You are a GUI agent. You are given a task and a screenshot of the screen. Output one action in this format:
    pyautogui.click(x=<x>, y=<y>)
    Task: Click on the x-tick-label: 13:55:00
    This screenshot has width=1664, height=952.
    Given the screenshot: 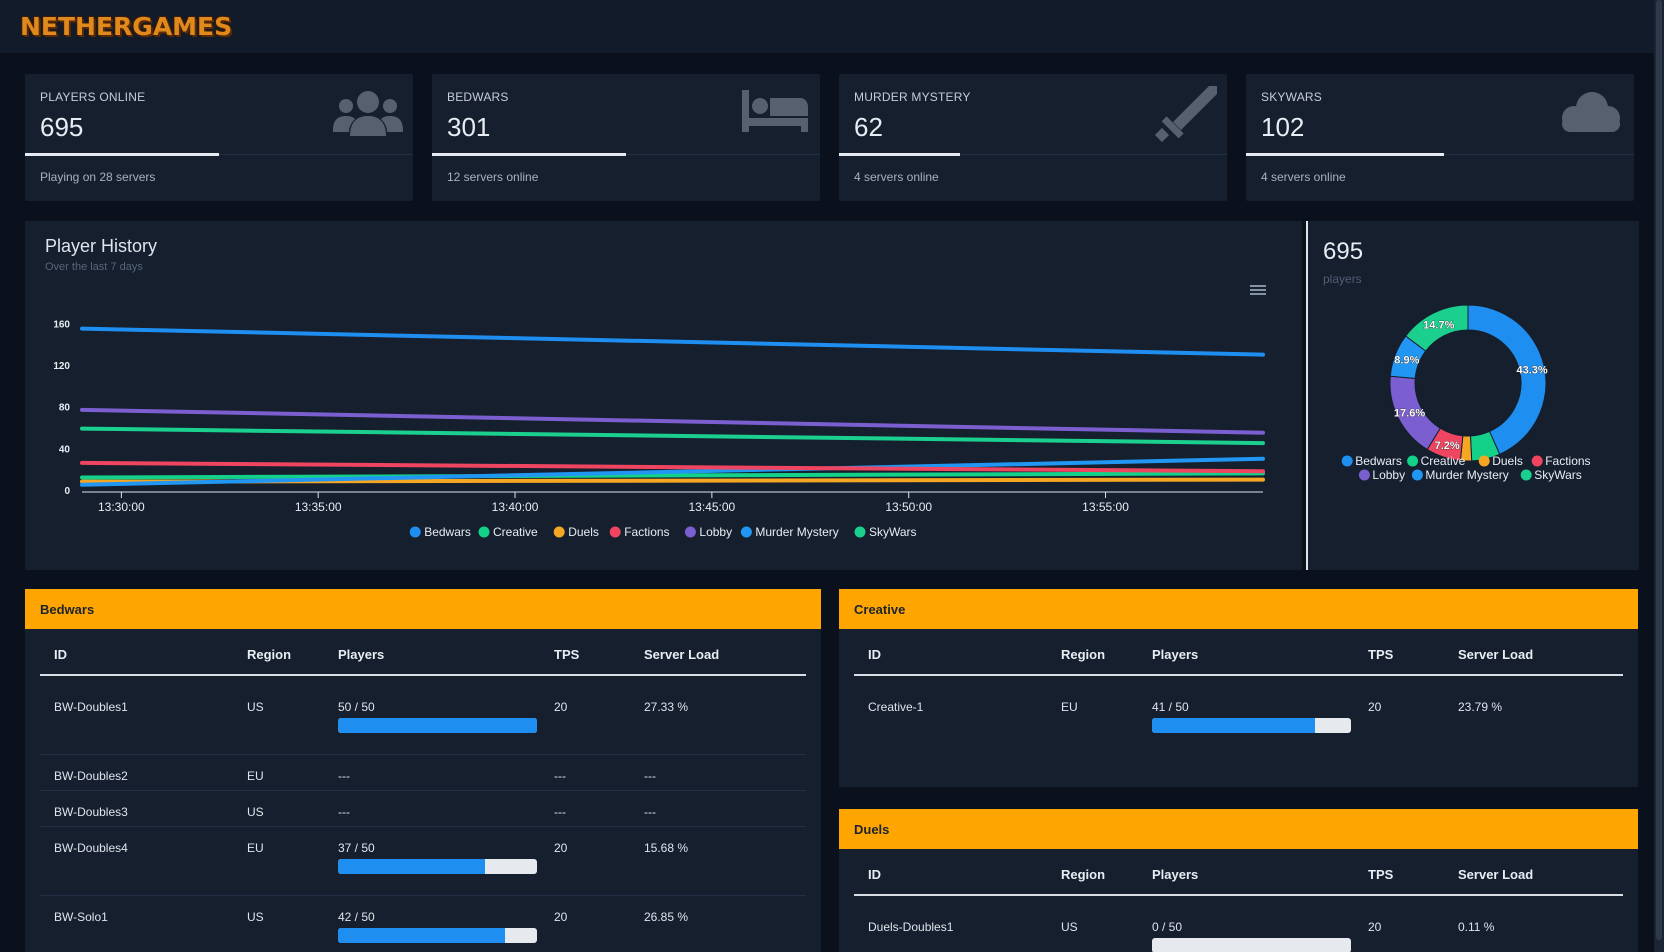 What is the action you would take?
    pyautogui.click(x=1105, y=507)
    